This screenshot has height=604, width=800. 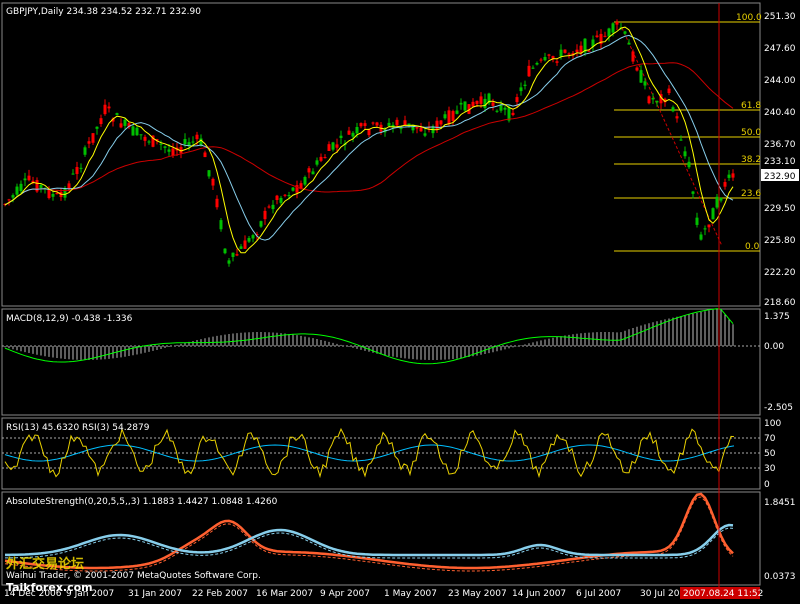 What do you see at coordinates (778, 362) in the screenshot?
I see `macd-axis: 1.375 0.00 -2.505` at bounding box center [778, 362].